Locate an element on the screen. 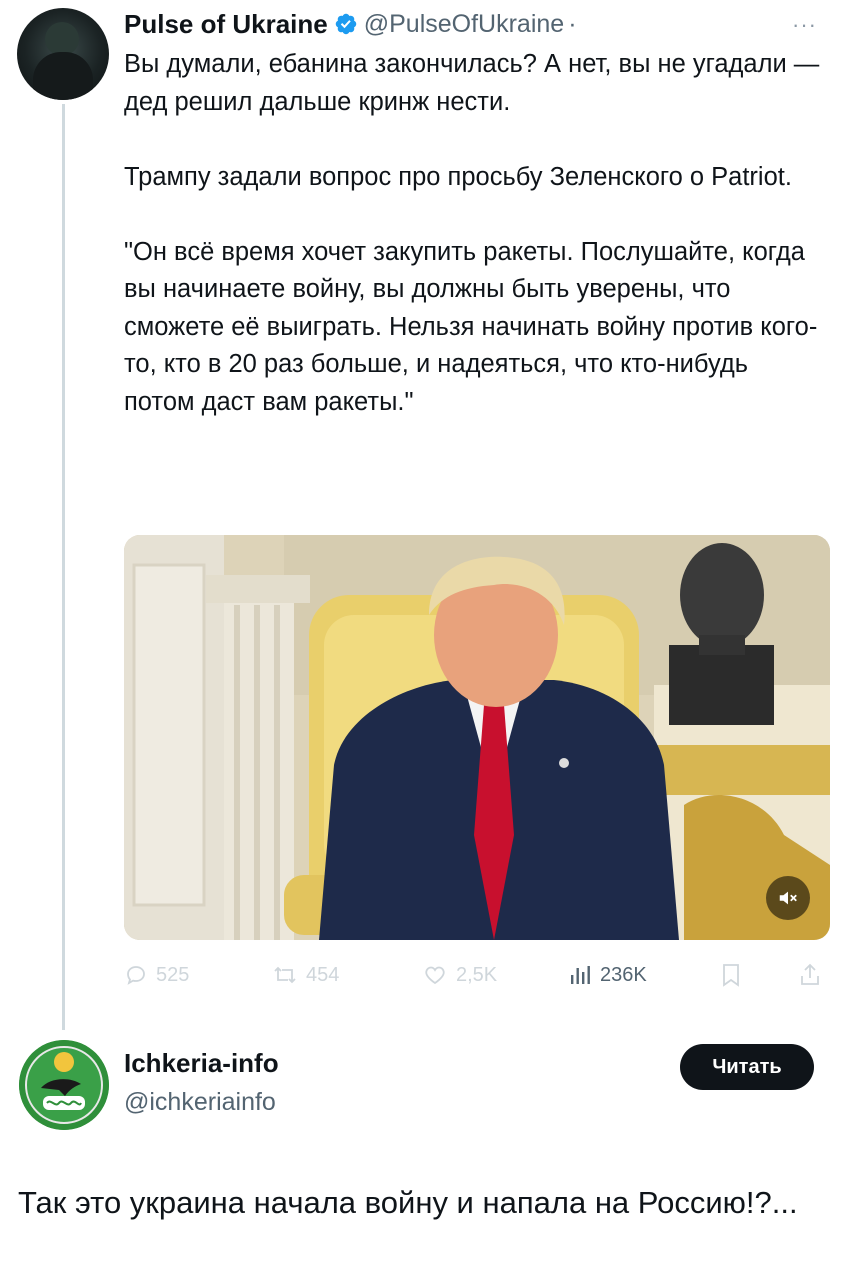 This screenshot has height=1280, width=847. ichkeria-emblem-avatar is located at coordinates (64, 1085).